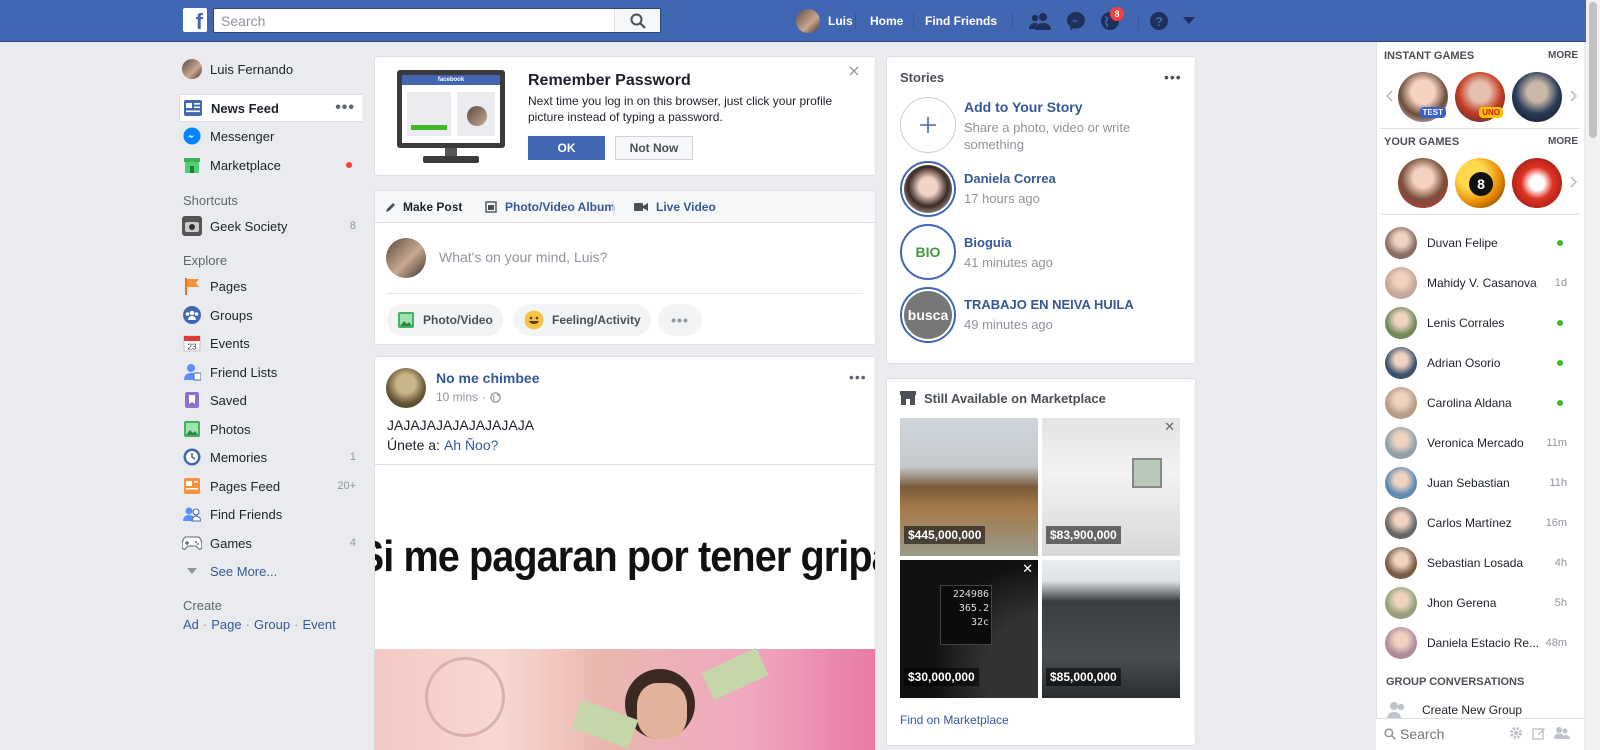 Image resolution: width=1600 pixels, height=750 pixels. I want to click on create-event-link: Event, so click(318, 624).